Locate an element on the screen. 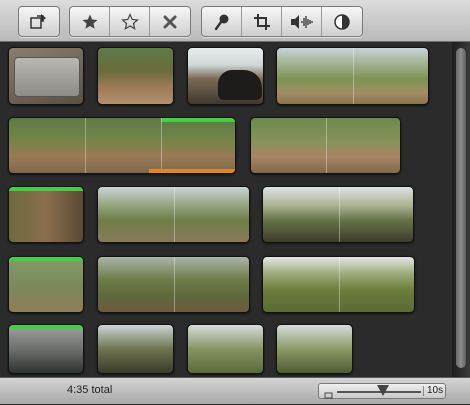 This screenshot has height=405, width=470. zoom-thumb is located at coordinates (383, 390).